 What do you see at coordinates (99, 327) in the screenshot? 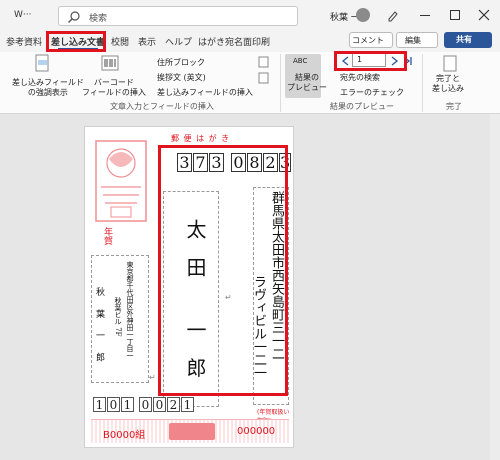
I see `sender-name: 秋 葉 一 郎` at bounding box center [99, 327].